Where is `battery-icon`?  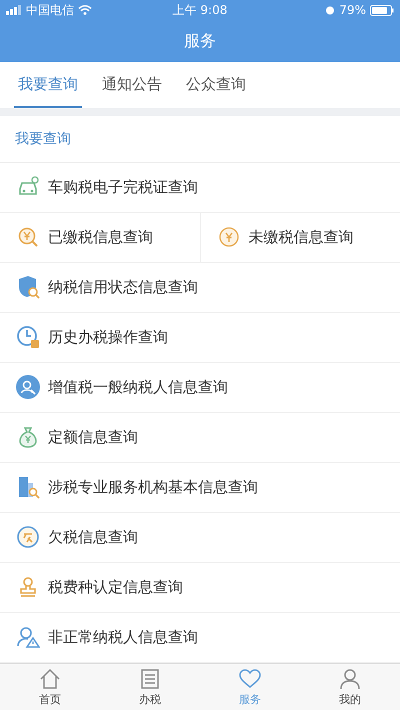 battery-icon is located at coordinates (382, 10).